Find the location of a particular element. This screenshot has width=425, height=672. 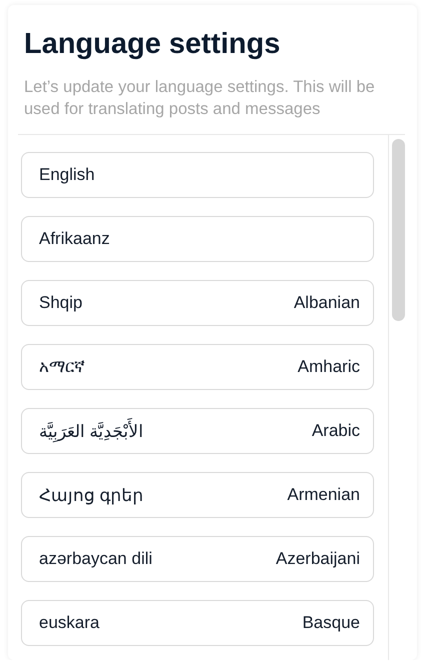

language-option: English is located at coordinates (197, 175).